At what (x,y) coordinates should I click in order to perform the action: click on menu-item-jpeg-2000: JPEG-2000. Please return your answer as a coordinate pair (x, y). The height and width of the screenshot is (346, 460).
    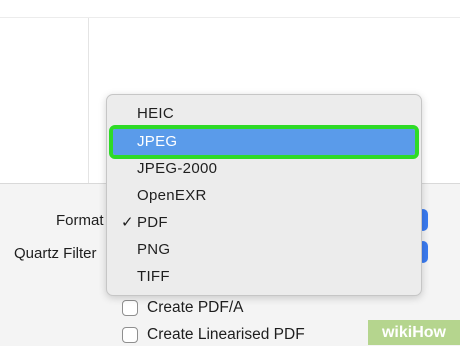
    Looking at the image, I should click on (264, 169).